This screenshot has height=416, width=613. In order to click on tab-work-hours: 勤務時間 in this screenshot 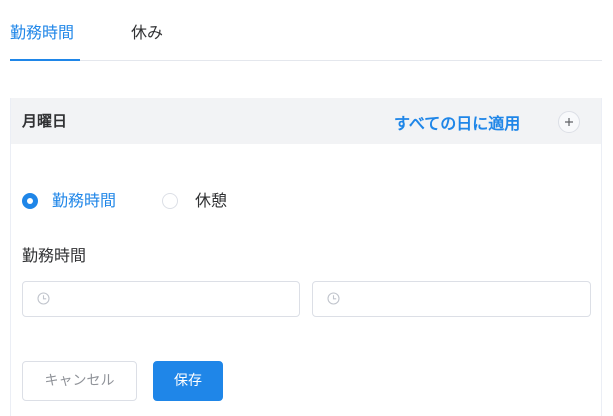, I will do `click(42, 33)`.